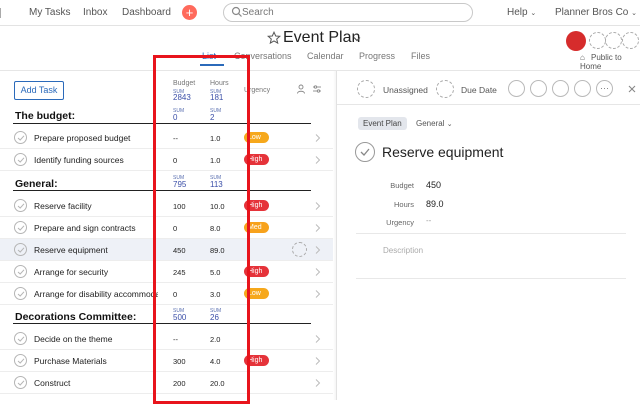 This screenshot has height=404, width=640. Describe the element at coordinates (632, 89) in the screenshot. I see `close-icon` at that location.